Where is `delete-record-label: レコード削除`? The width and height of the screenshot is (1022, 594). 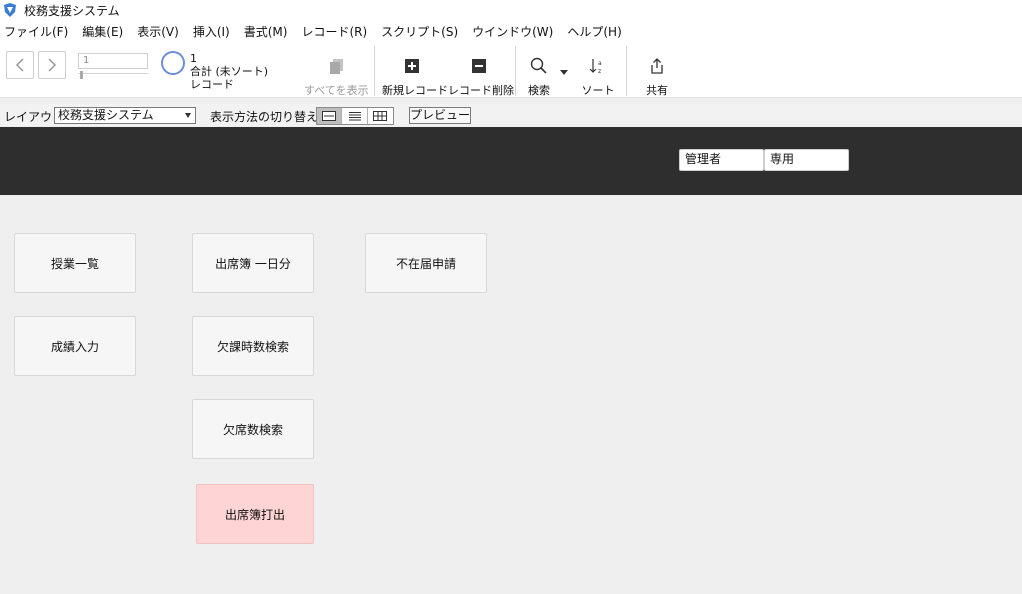
delete-record-label: レコード削除 is located at coordinates (481, 90).